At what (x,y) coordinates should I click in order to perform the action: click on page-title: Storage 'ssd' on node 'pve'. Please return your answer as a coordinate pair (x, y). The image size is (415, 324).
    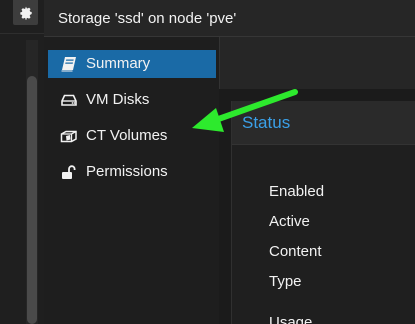
    Looking at the image, I should click on (147, 18).